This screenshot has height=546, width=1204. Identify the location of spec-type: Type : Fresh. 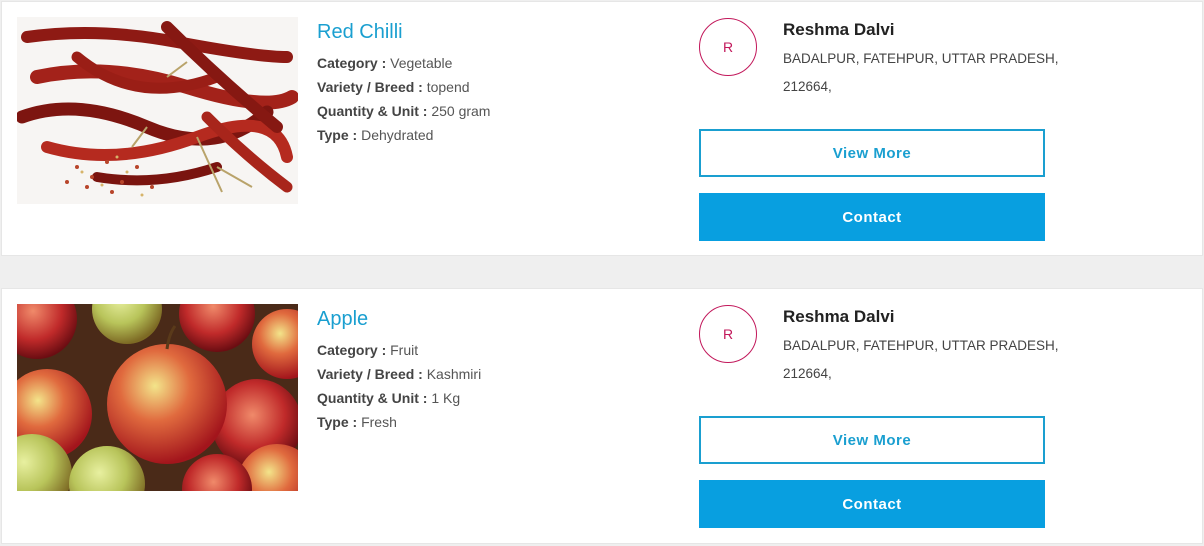
(399, 424).